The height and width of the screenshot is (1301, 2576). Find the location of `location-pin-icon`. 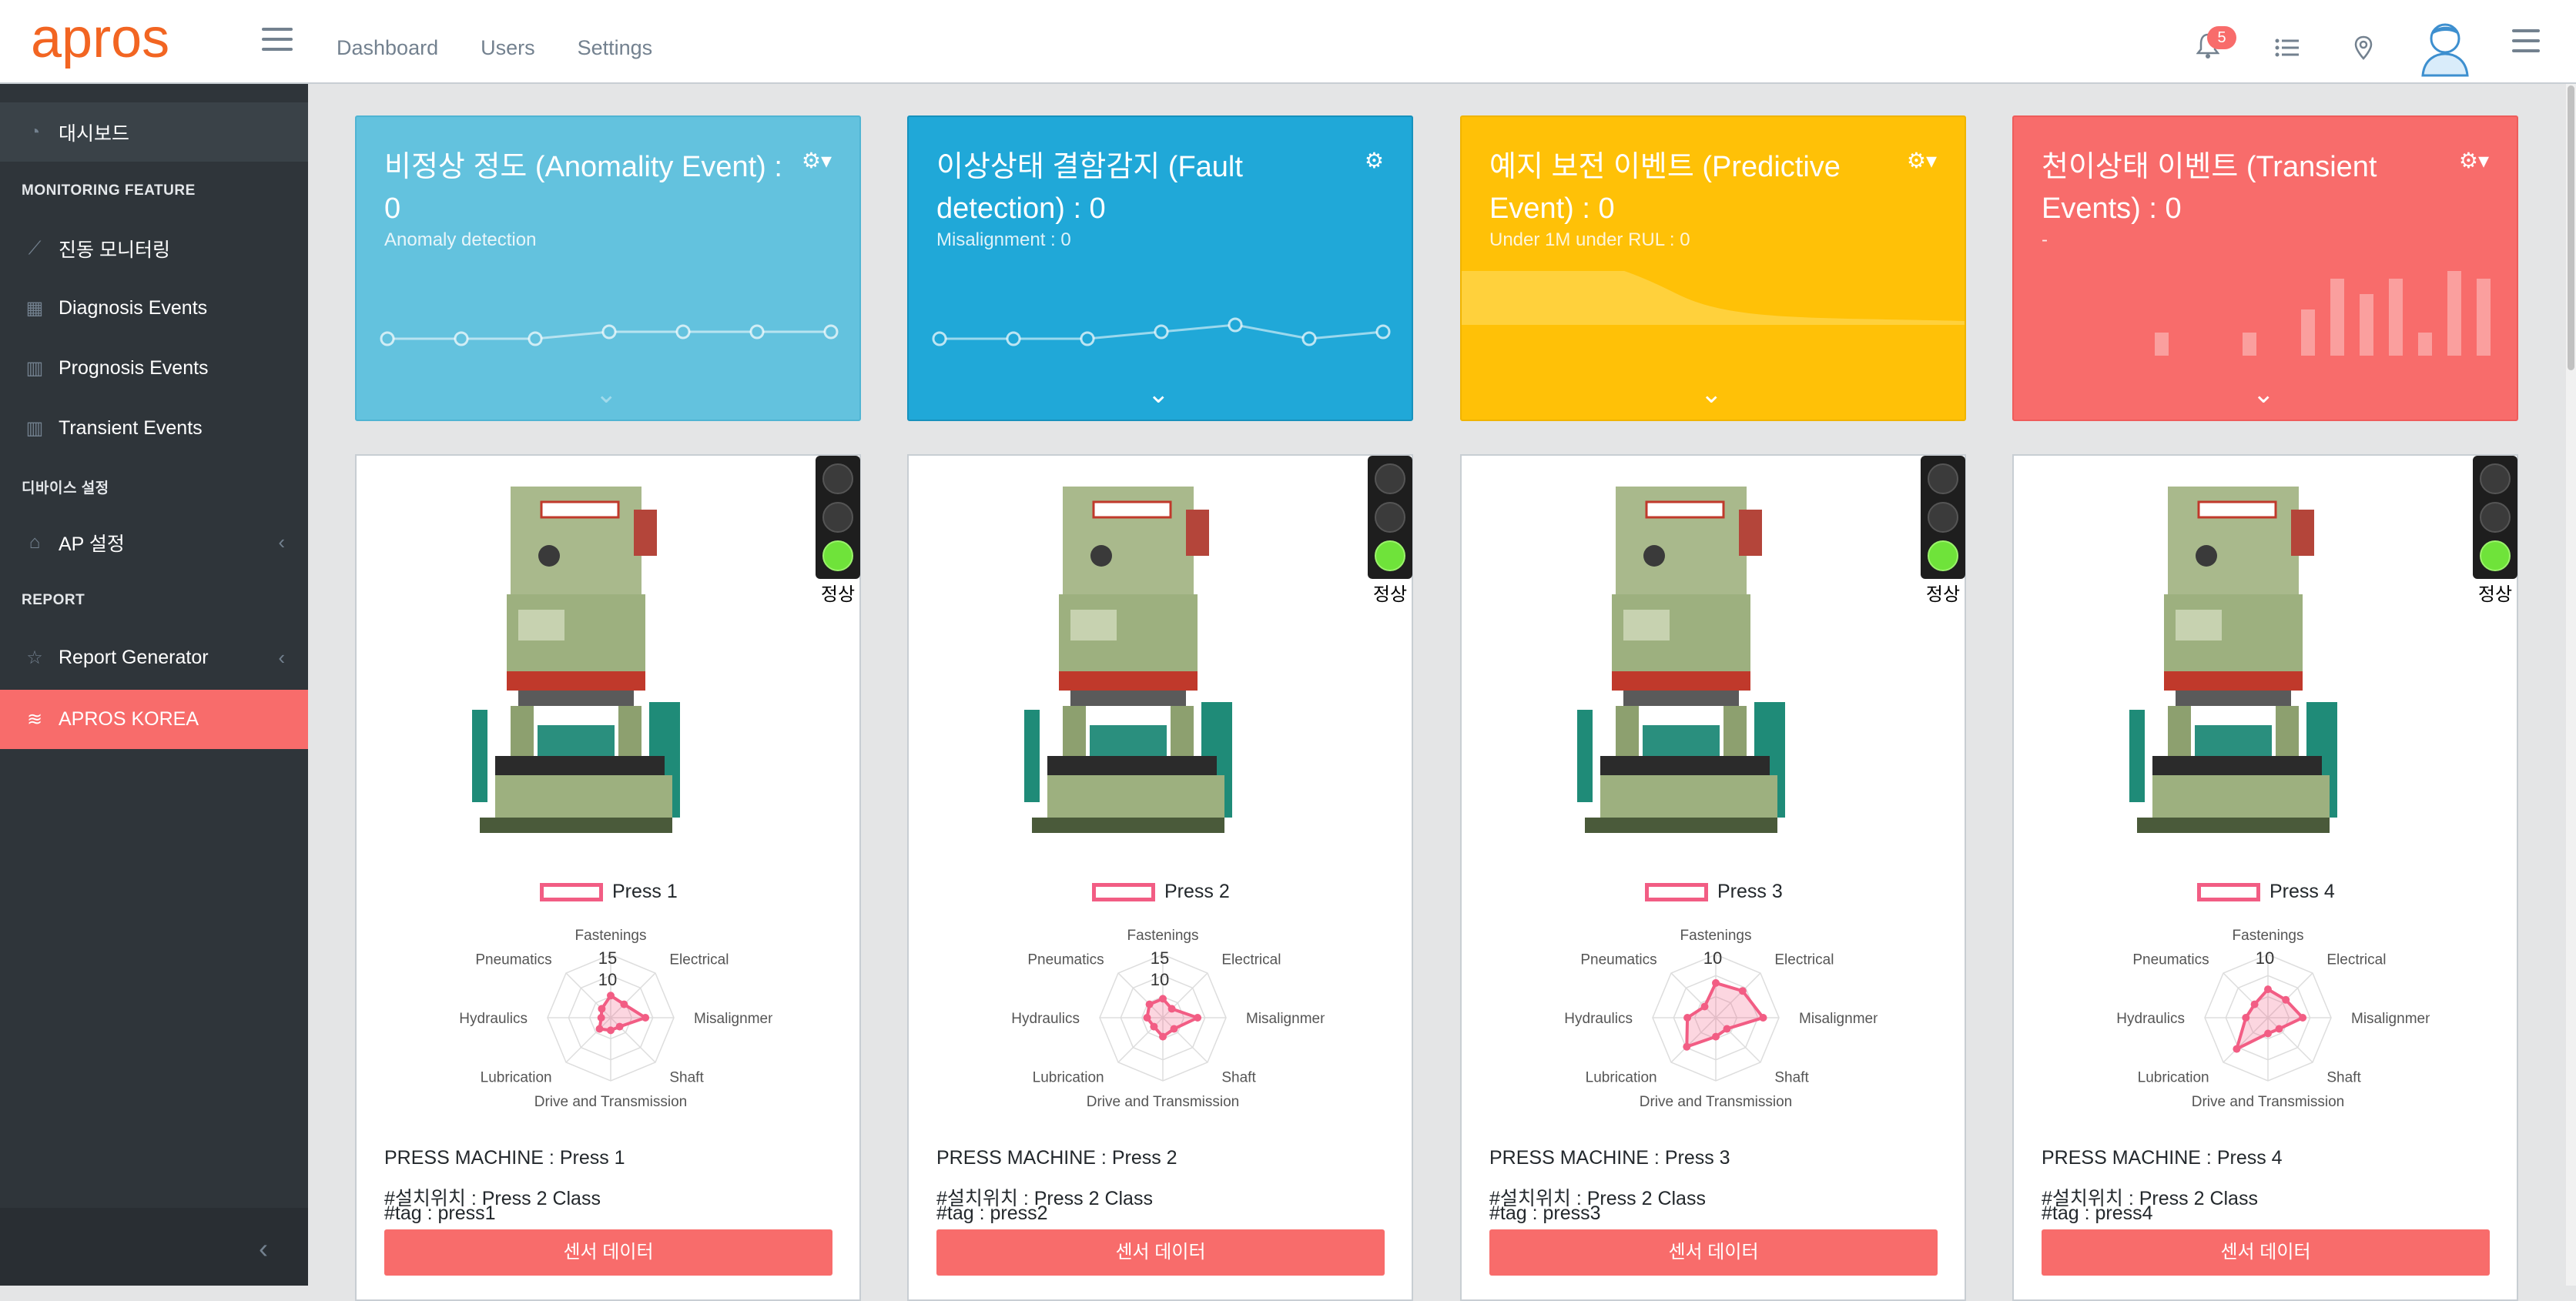

location-pin-icon is located at coordinates (2363, 47).